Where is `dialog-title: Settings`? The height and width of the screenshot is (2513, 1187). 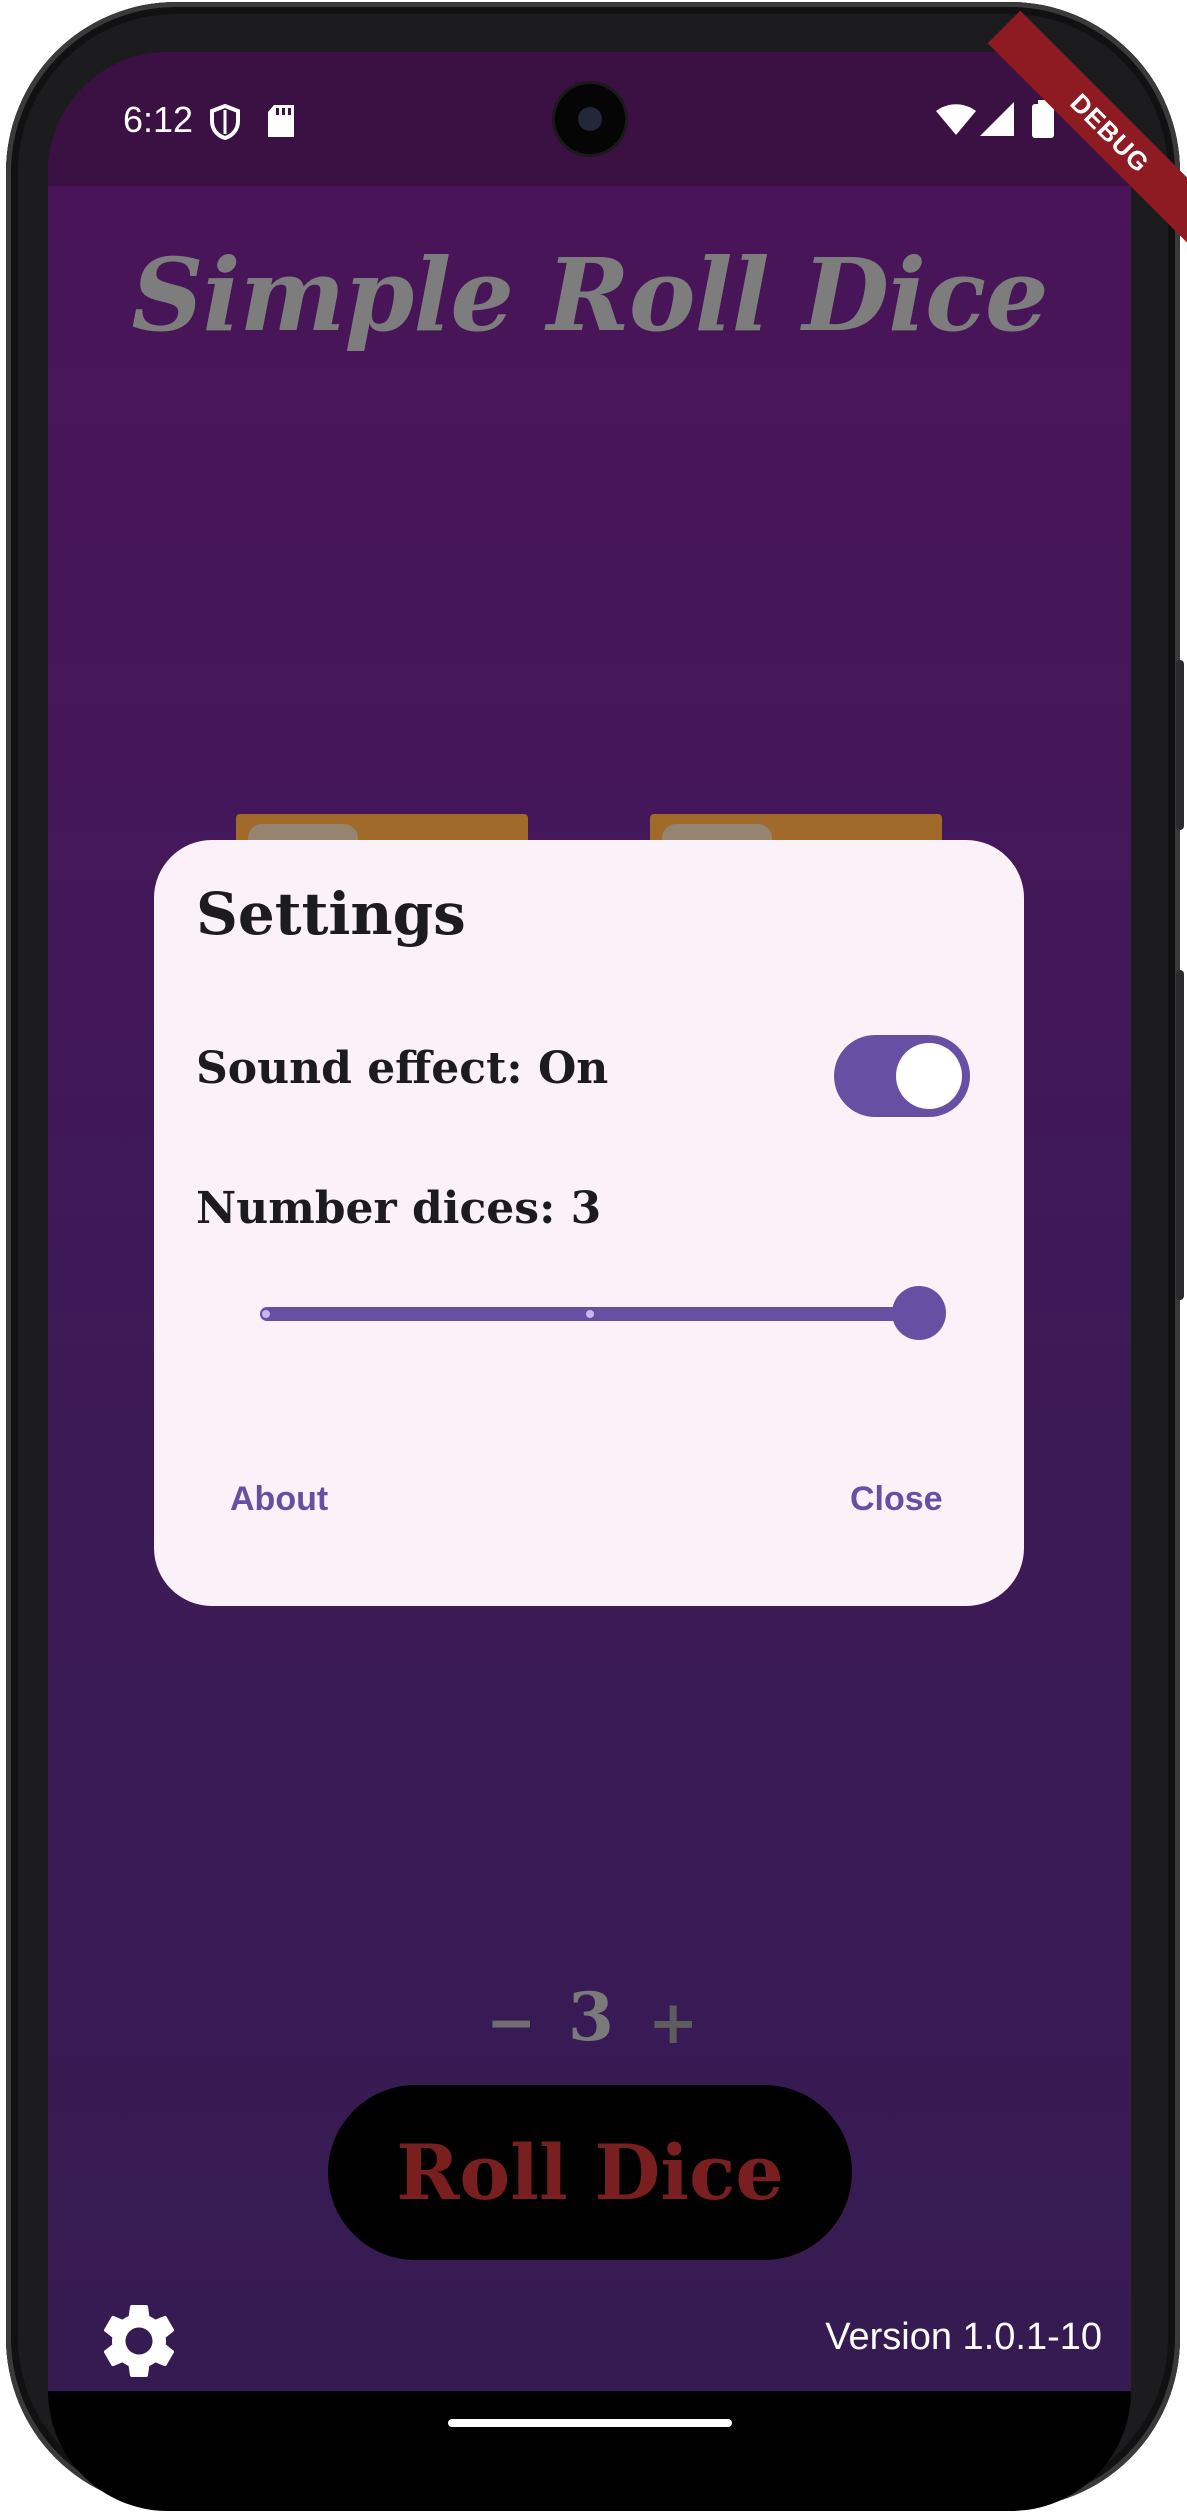
dialog-title: Settings is located at coordinates (331, 914).